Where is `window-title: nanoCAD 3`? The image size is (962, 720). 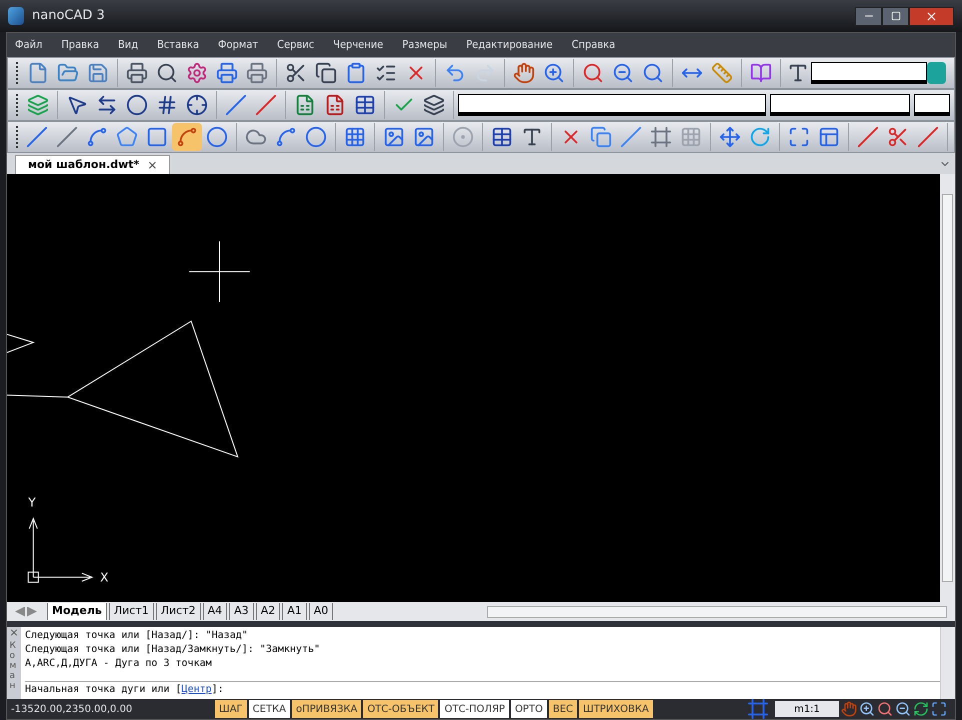
window-title: nanoCAD 3 is located at coordinates (68, 16).